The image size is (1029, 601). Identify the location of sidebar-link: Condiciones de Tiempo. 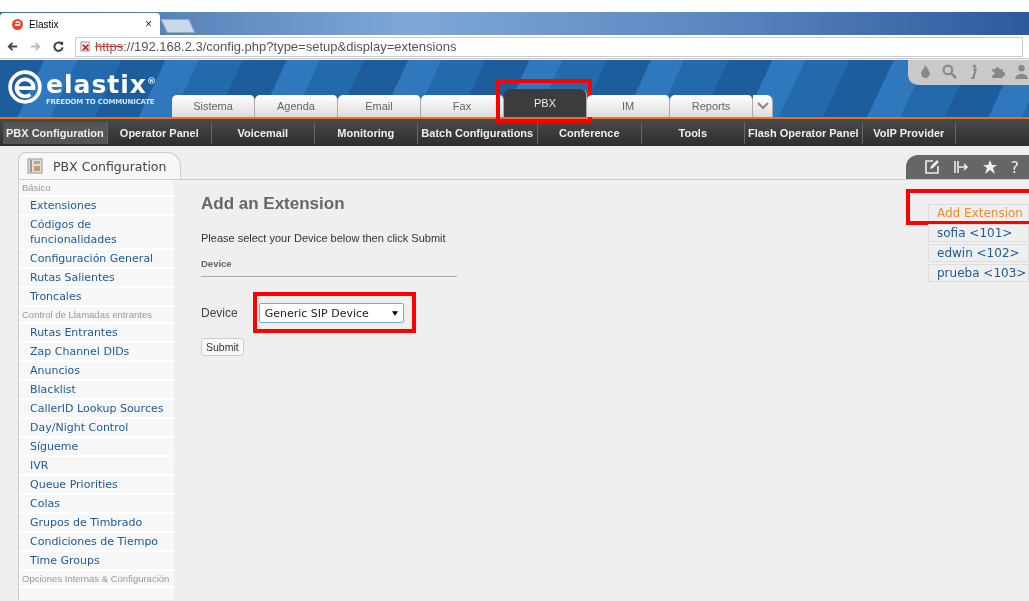
(96, 542).